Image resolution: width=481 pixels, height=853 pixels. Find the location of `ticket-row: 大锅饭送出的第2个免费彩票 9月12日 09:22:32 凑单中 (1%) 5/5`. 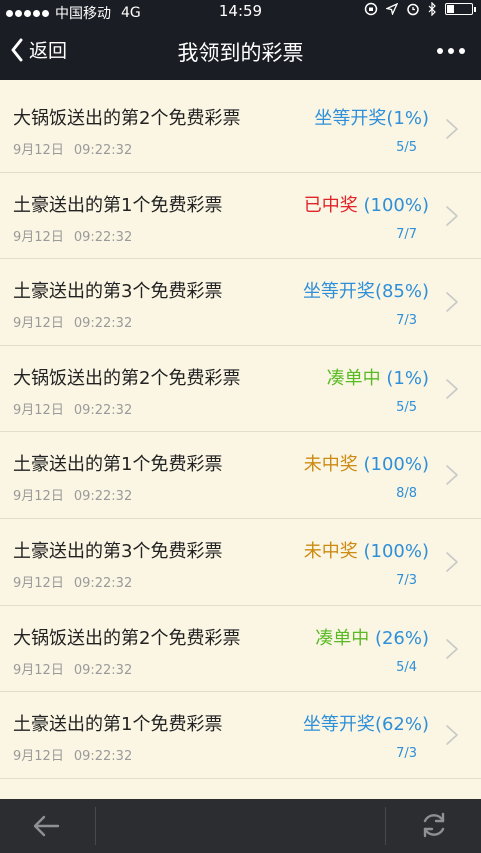

ticket-row: 大锅饭送出的第2个免费彩票 9月12日 09:22:32 凑单中 (1%) 5/5 is located at coordinates (240, 389).